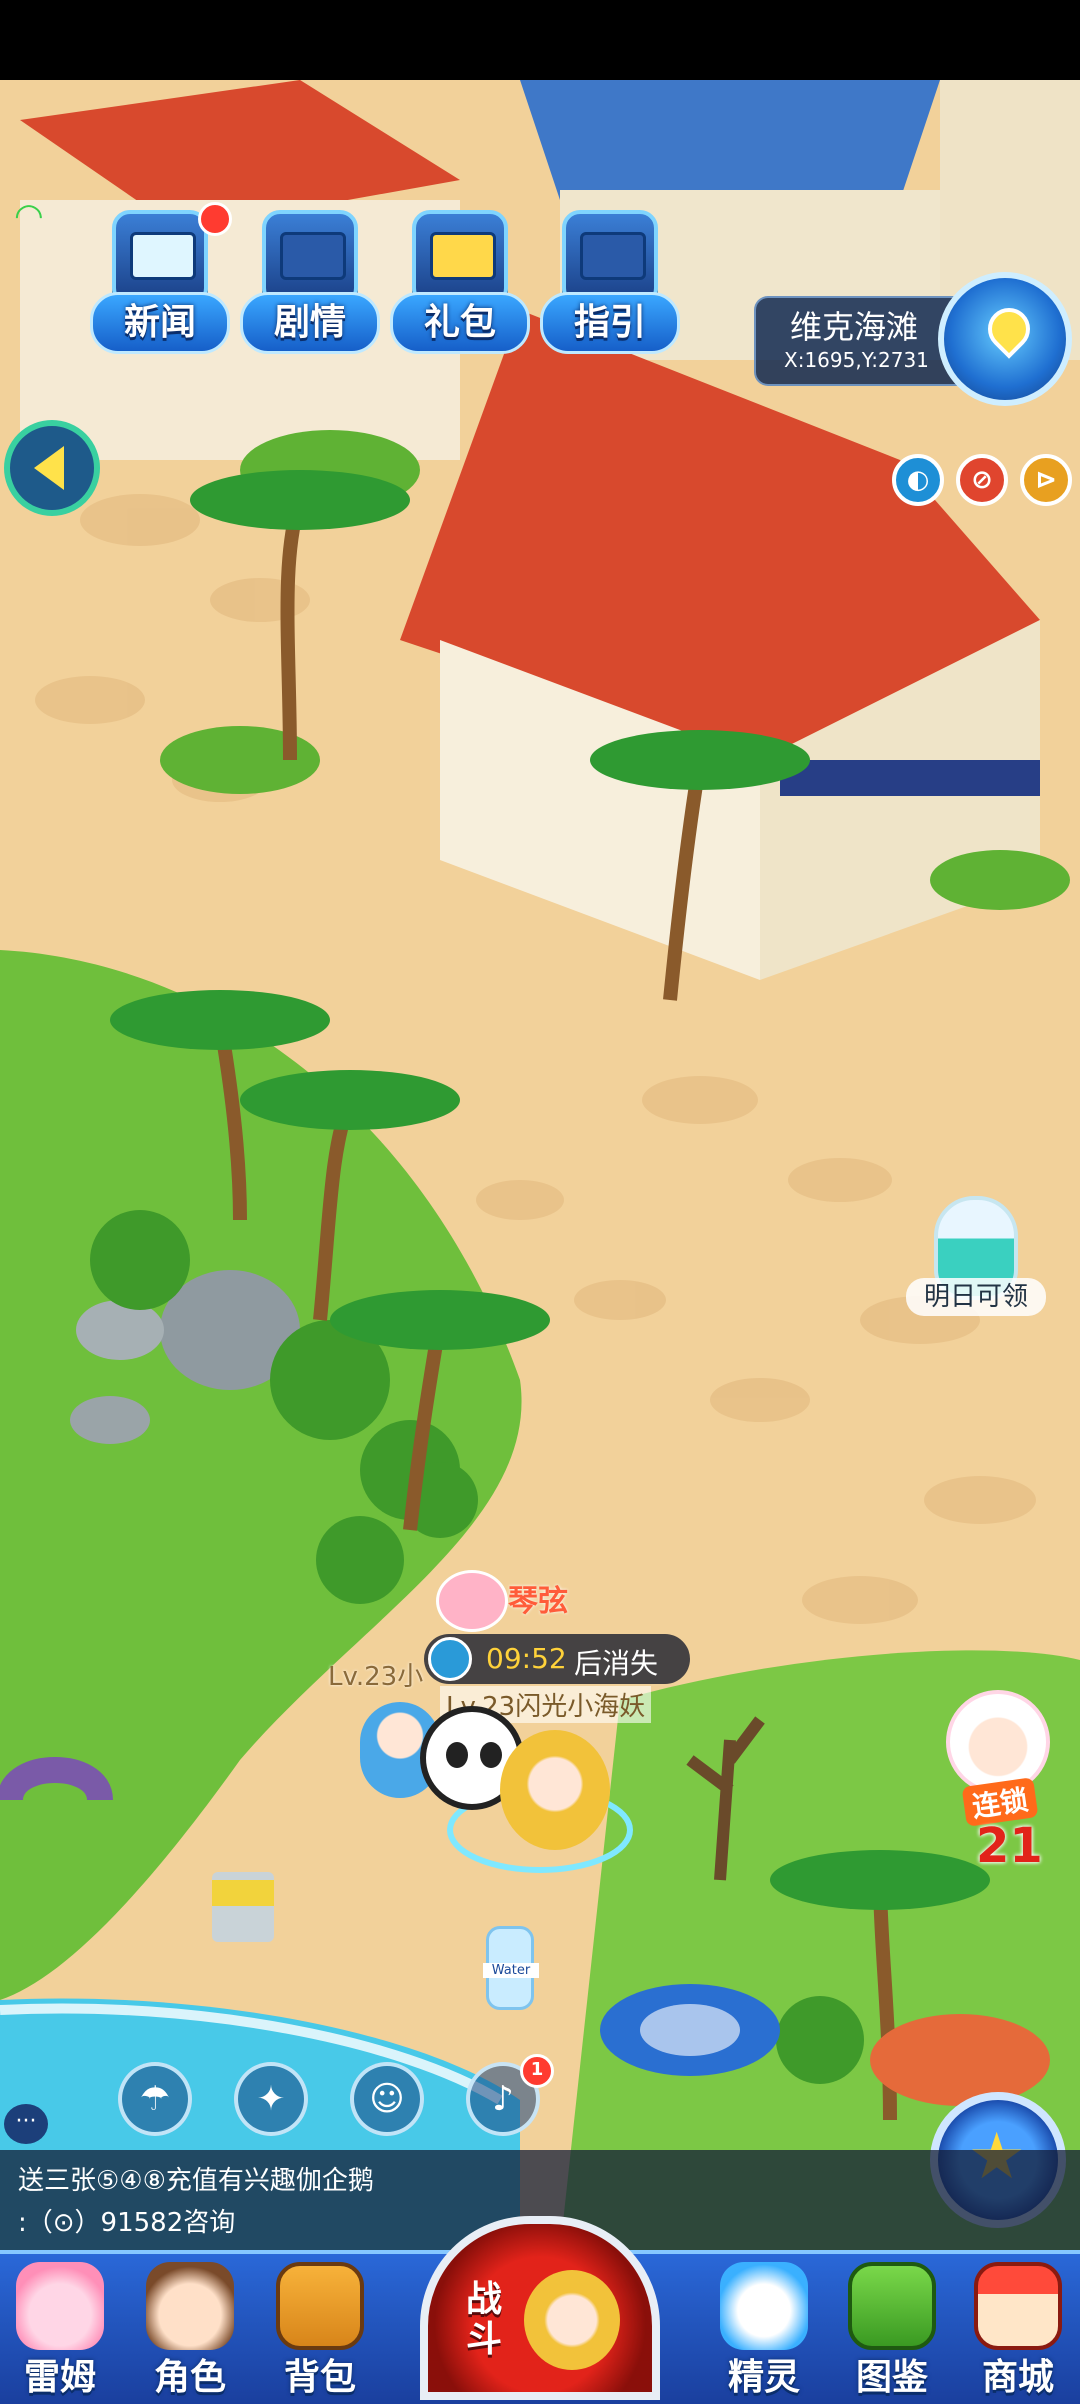  I want to click on news-label: 新闻, so click(160, 323).